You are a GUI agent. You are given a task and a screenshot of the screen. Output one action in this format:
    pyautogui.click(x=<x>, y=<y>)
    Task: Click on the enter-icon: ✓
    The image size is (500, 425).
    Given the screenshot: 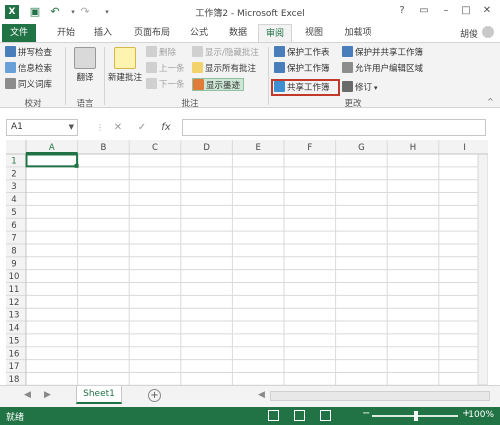 What is the action you would take?
    pyautogui.click(x=142, y=127)
    